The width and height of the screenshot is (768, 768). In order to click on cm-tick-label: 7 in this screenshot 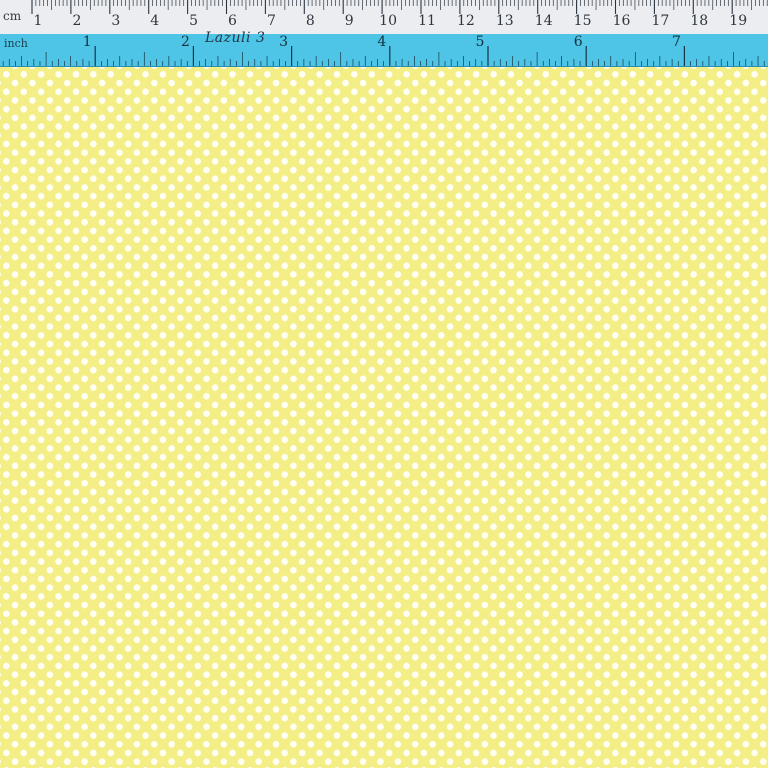, I will do `click(271, 21)`.